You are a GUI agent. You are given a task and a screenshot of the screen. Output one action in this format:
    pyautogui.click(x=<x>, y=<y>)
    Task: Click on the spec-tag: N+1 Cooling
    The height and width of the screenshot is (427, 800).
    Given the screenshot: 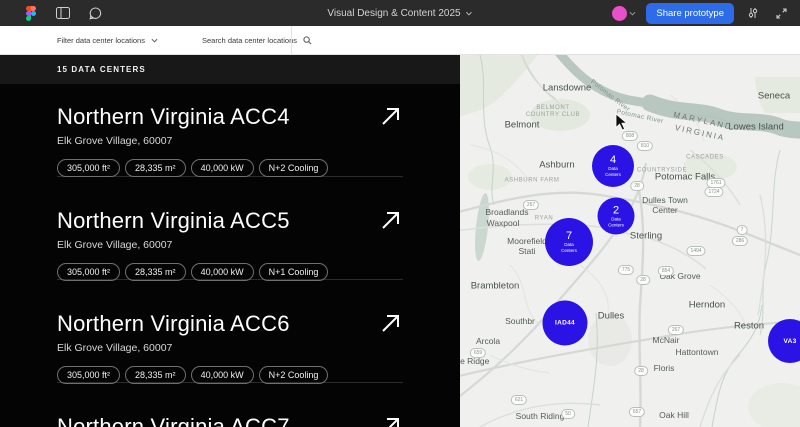 What is the action you would take?
    pyautogui.click(x=293, y=272)
    